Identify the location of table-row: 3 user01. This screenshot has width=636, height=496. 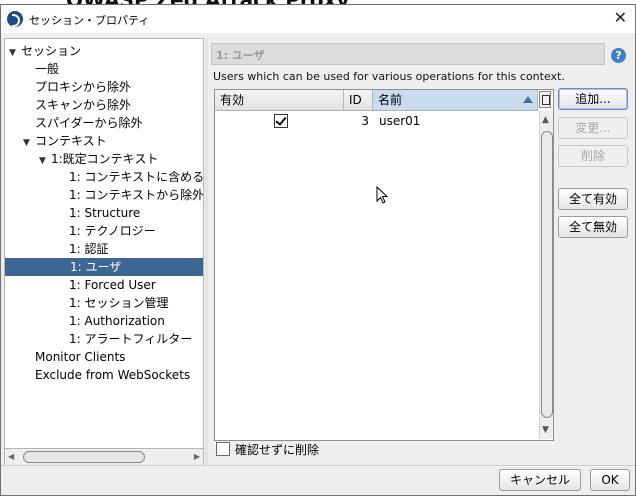
(376, 121).